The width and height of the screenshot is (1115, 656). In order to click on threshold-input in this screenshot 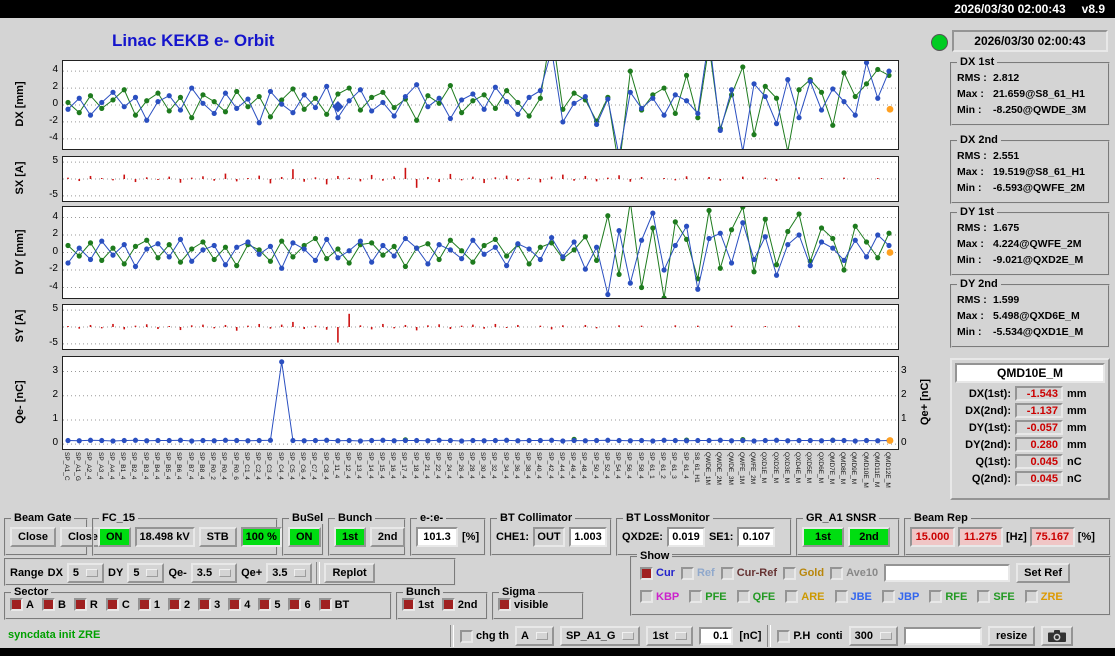, I will do `click(716, 636)`.